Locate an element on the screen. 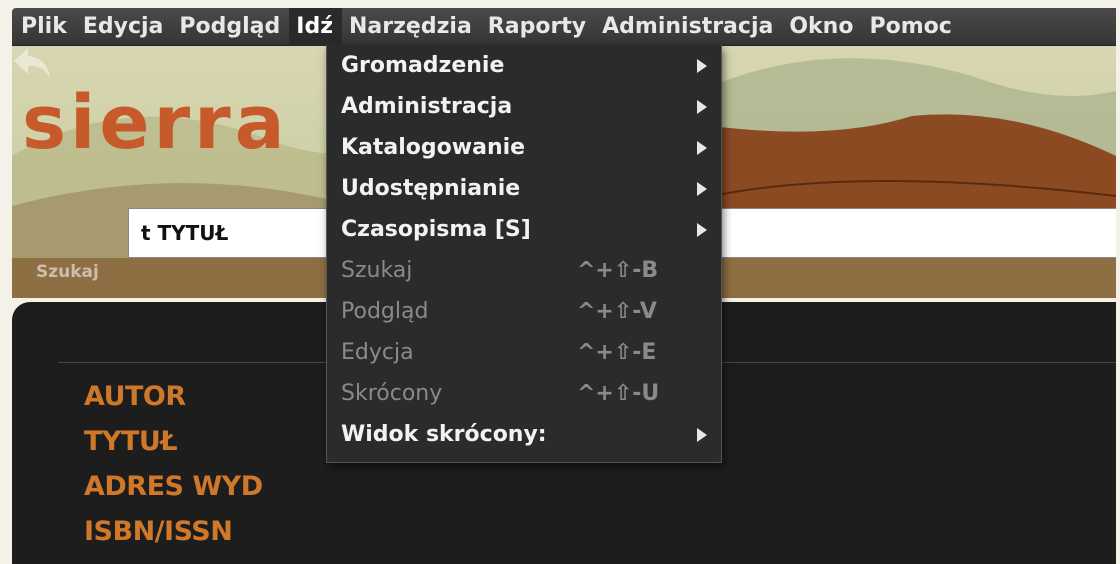 The image size is (1120, 564). back-arrow-icon is located at coordinates (32, 63).